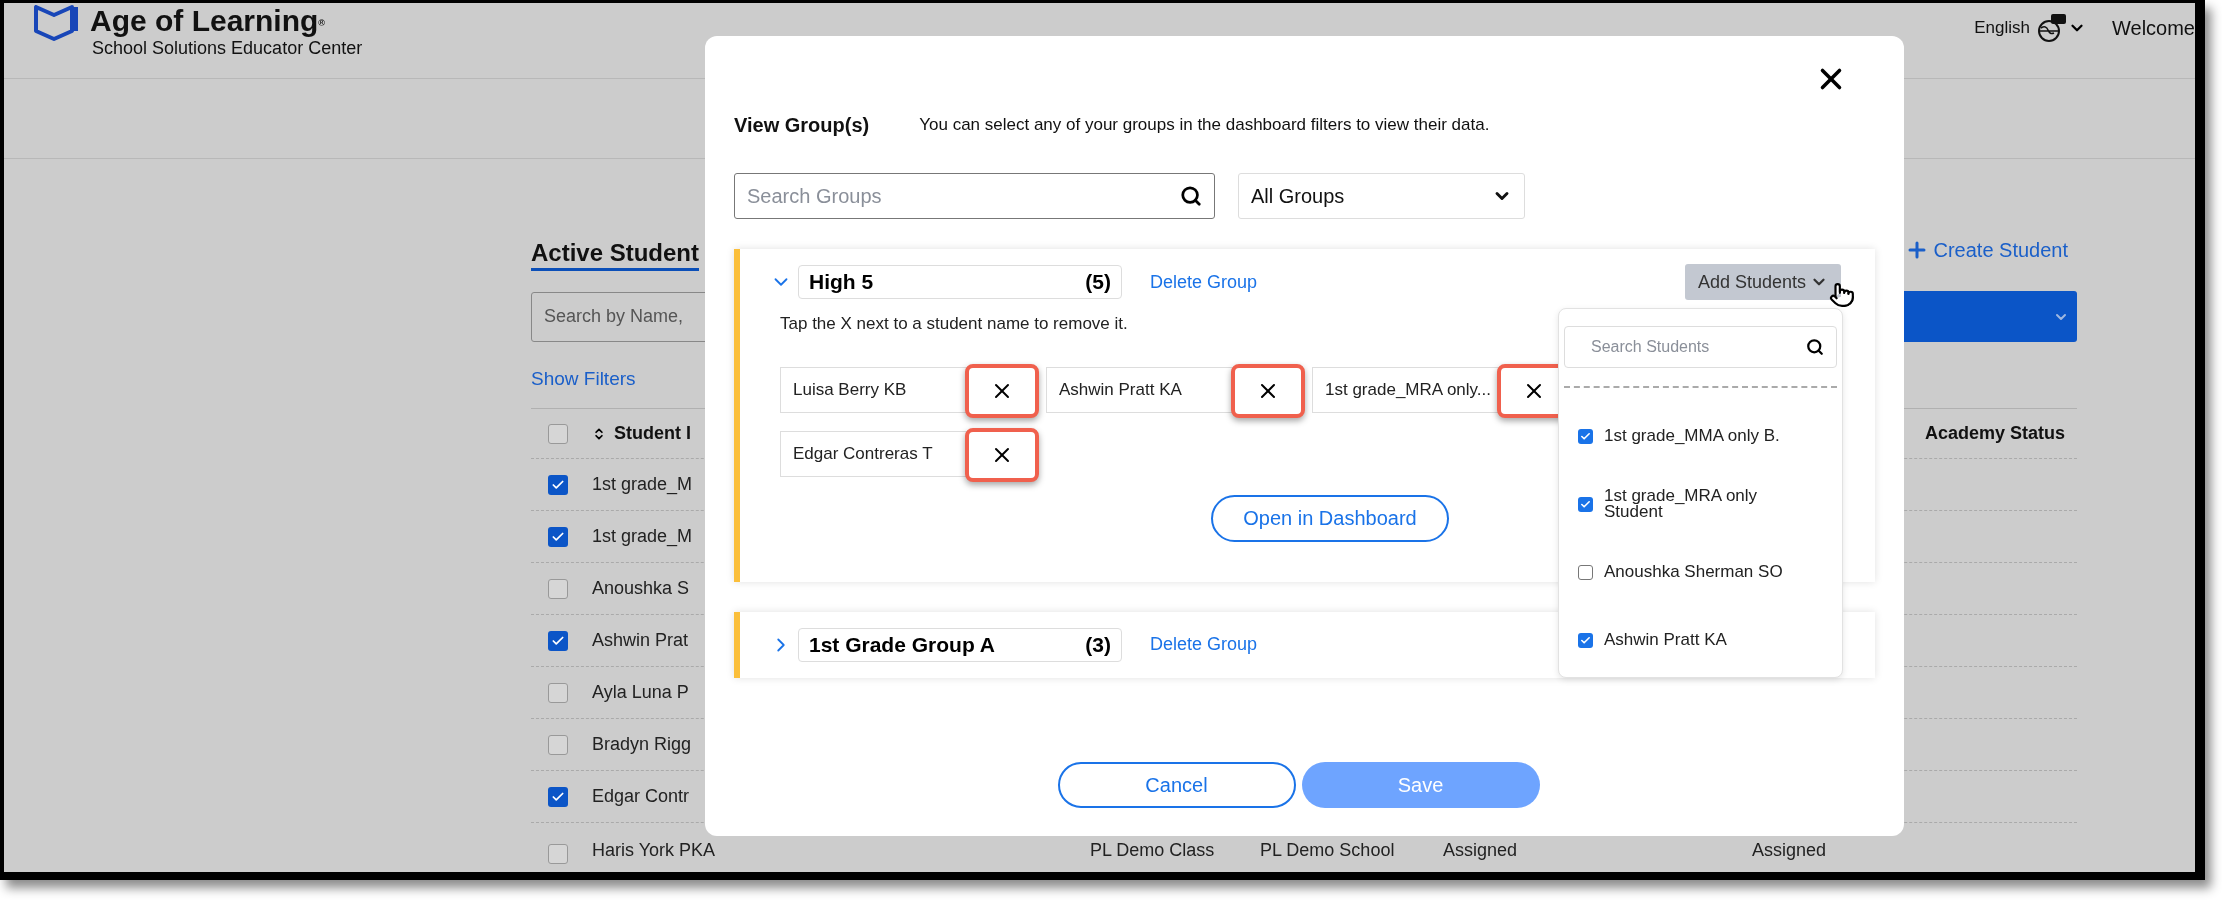 The height and width of the screenshot is (904, 2222). I want to click on student-name: Edgar Contr, so click(641, 796).